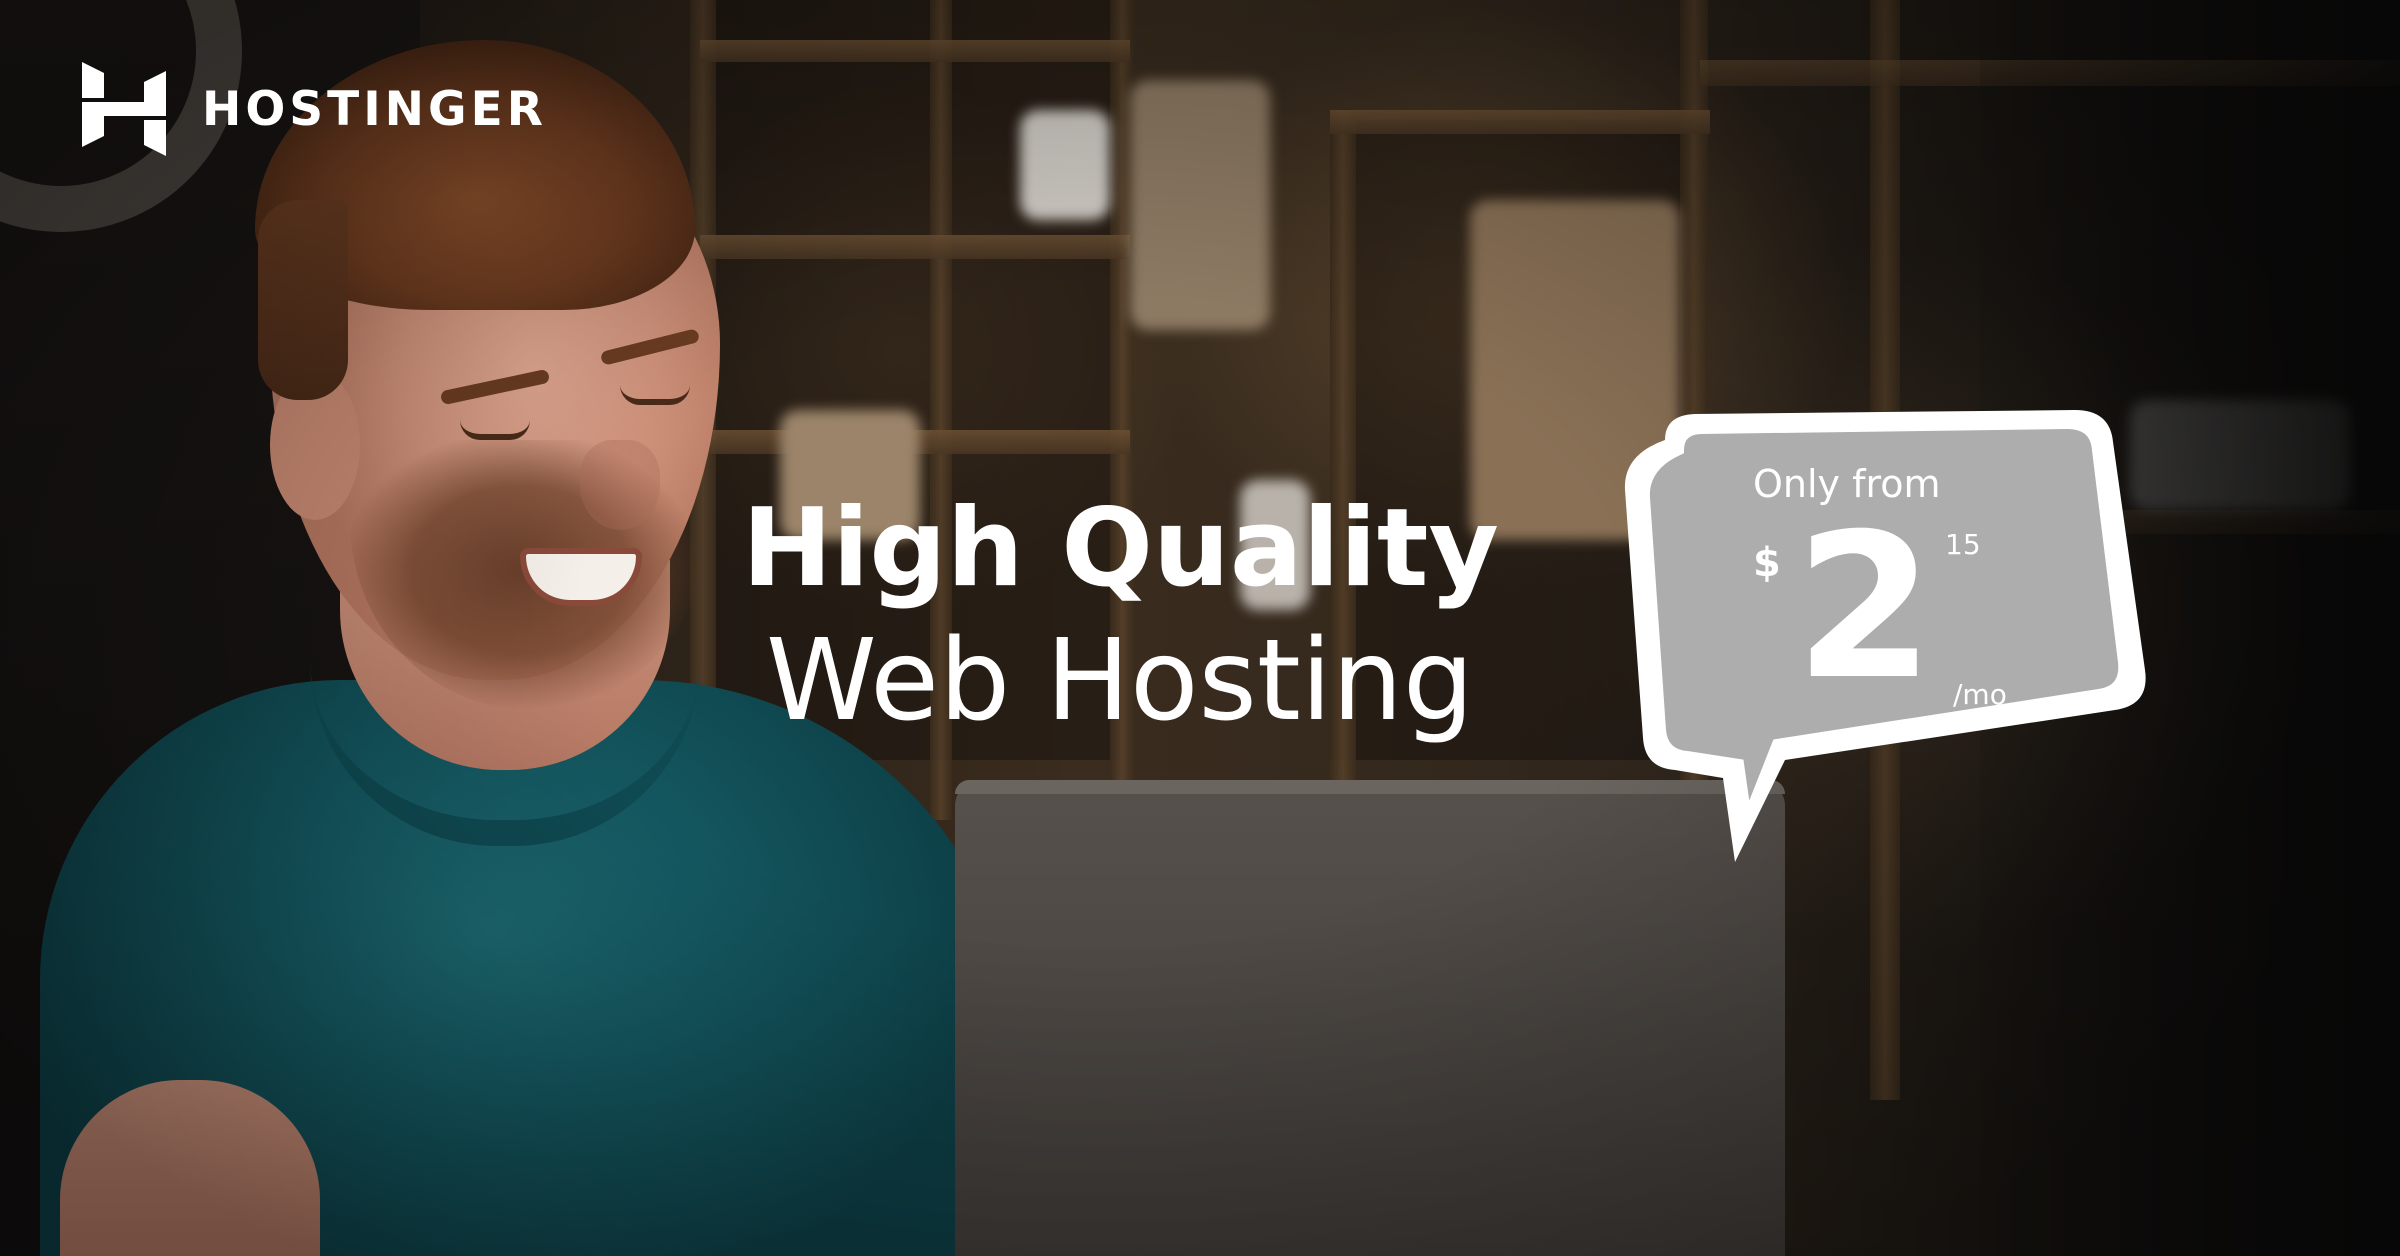 This screenshot has height=1256, width=2400. I want to click on price-period: /mo, so click(1980, 694).